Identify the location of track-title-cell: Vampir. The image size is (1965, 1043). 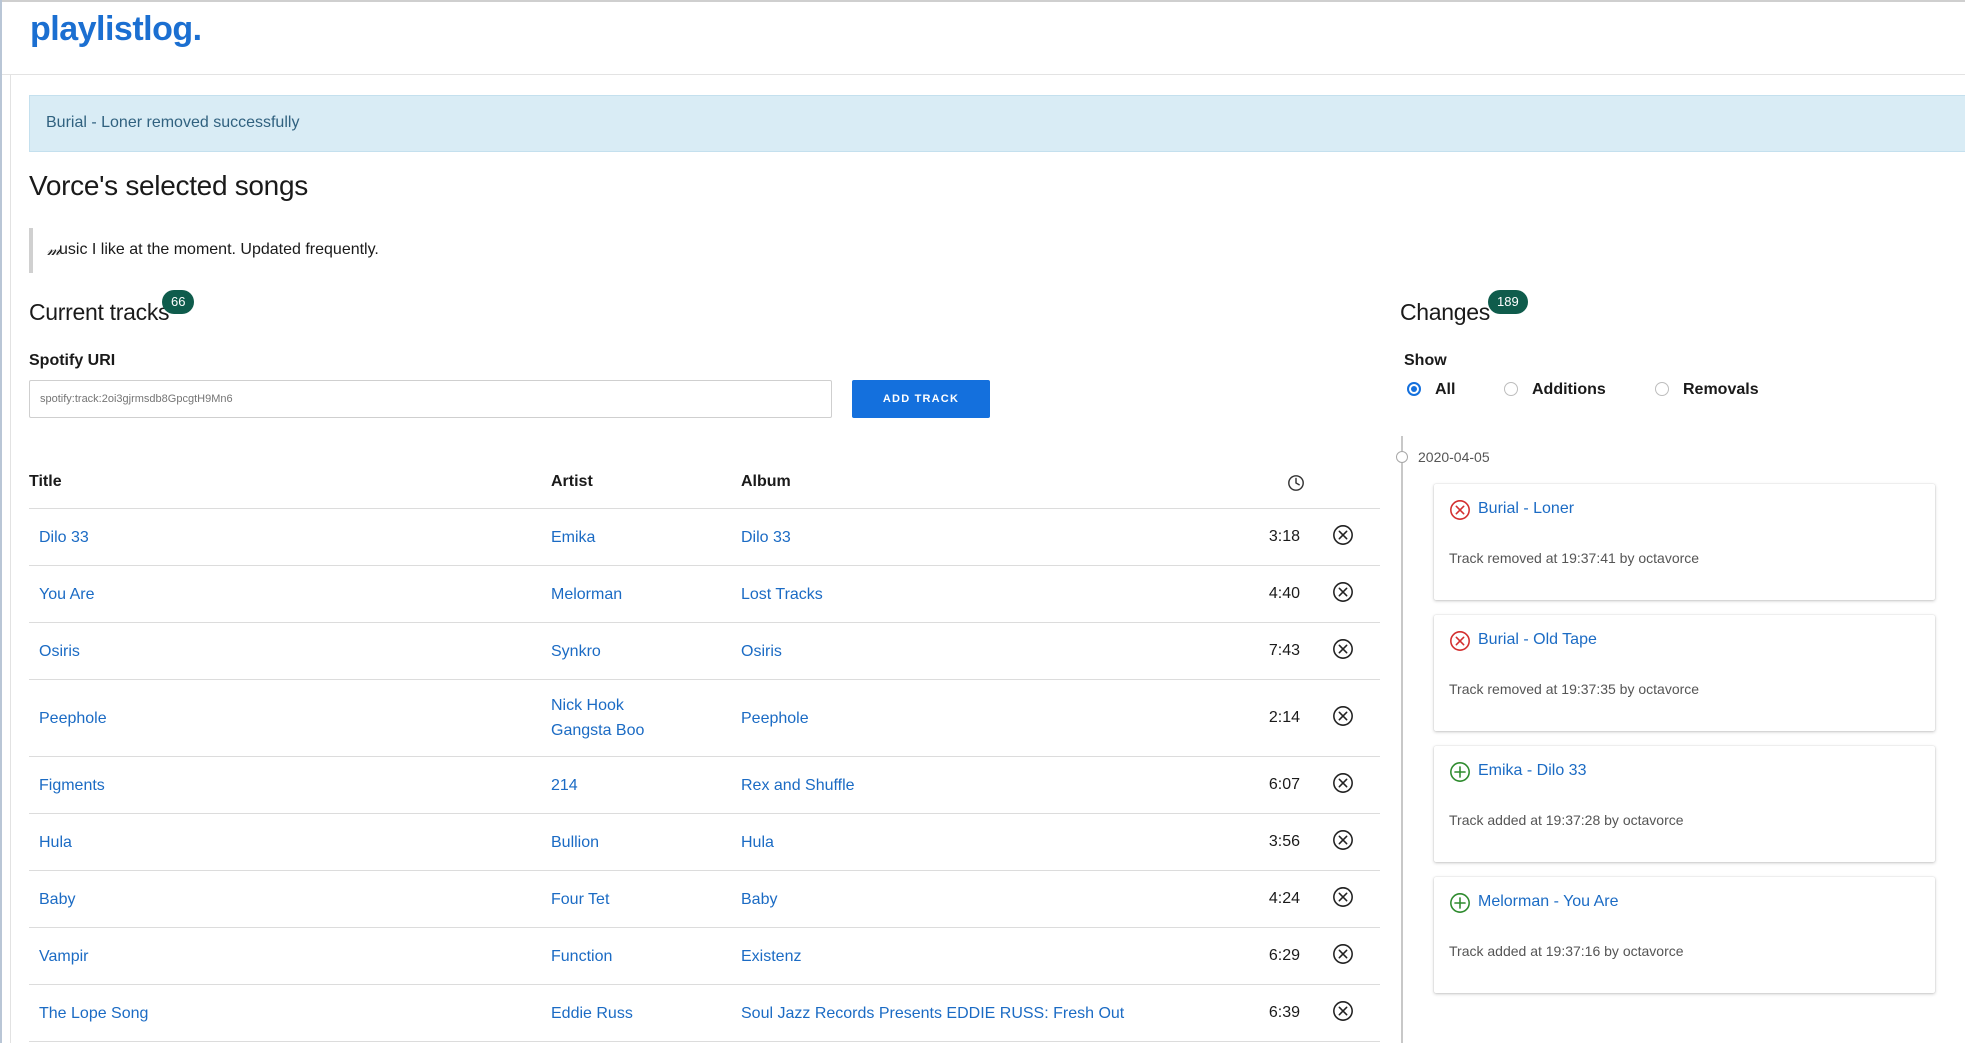
(287, 956).